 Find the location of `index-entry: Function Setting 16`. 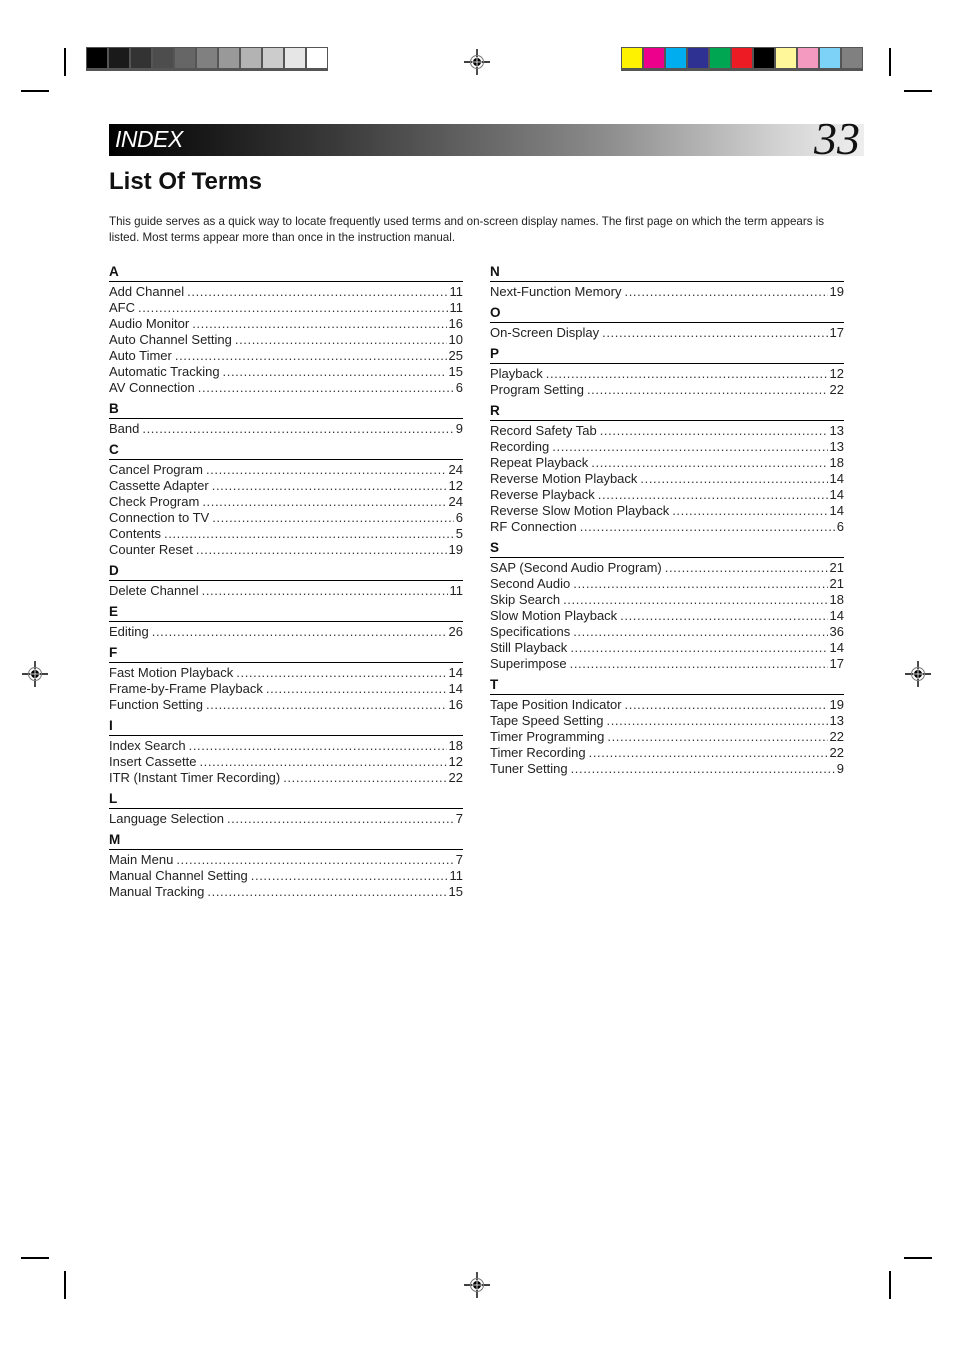

index-entry: Function Setting 16 is located at coordinates (286, 705).